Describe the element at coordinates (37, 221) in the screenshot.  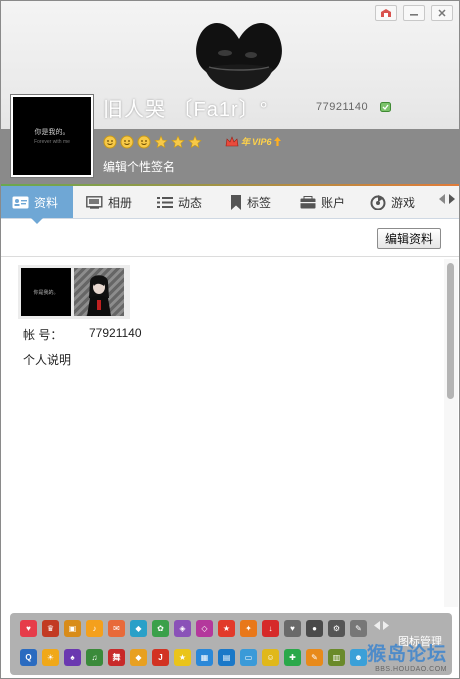
I see `active-tab-pointer` at that location.